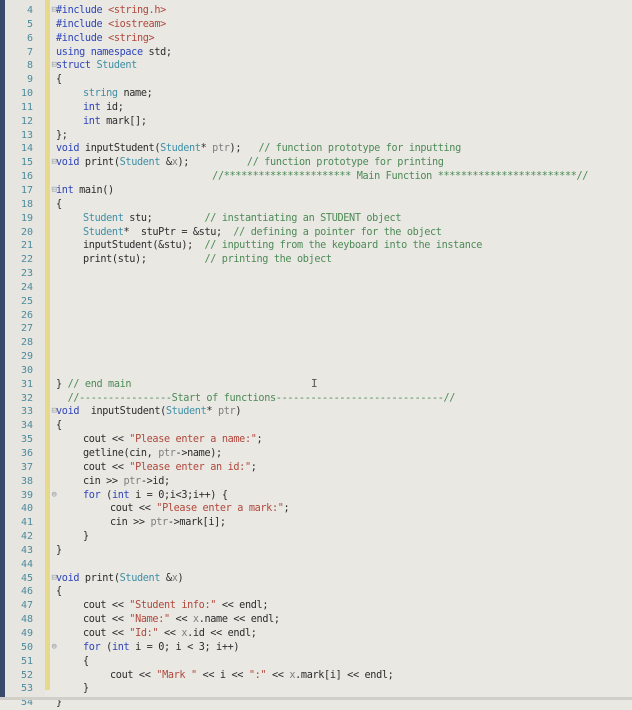 The width and height of the screenshot is (632, 710). What do you see at coordinates (62, 136) in the screenshot?
I see `code-text: };` at bounding box center [62, 136].